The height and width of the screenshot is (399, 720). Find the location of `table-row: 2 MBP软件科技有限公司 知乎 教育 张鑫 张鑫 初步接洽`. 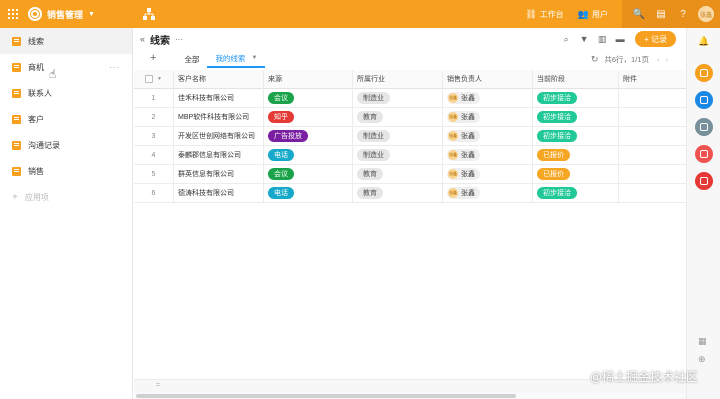

table-row: 2 MBP软件科技有限公司 知乎 教育 张鑫 张鑫 初步接洽 is located at coordinates (410, 117).